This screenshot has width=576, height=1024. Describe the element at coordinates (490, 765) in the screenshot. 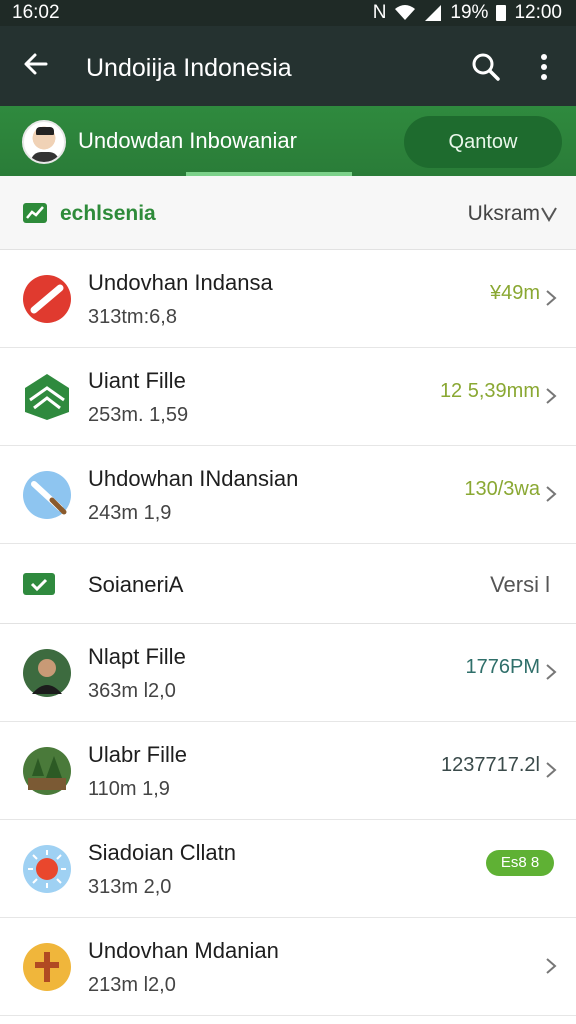

I see `list-item-meta: 1237717.2l` at that location.